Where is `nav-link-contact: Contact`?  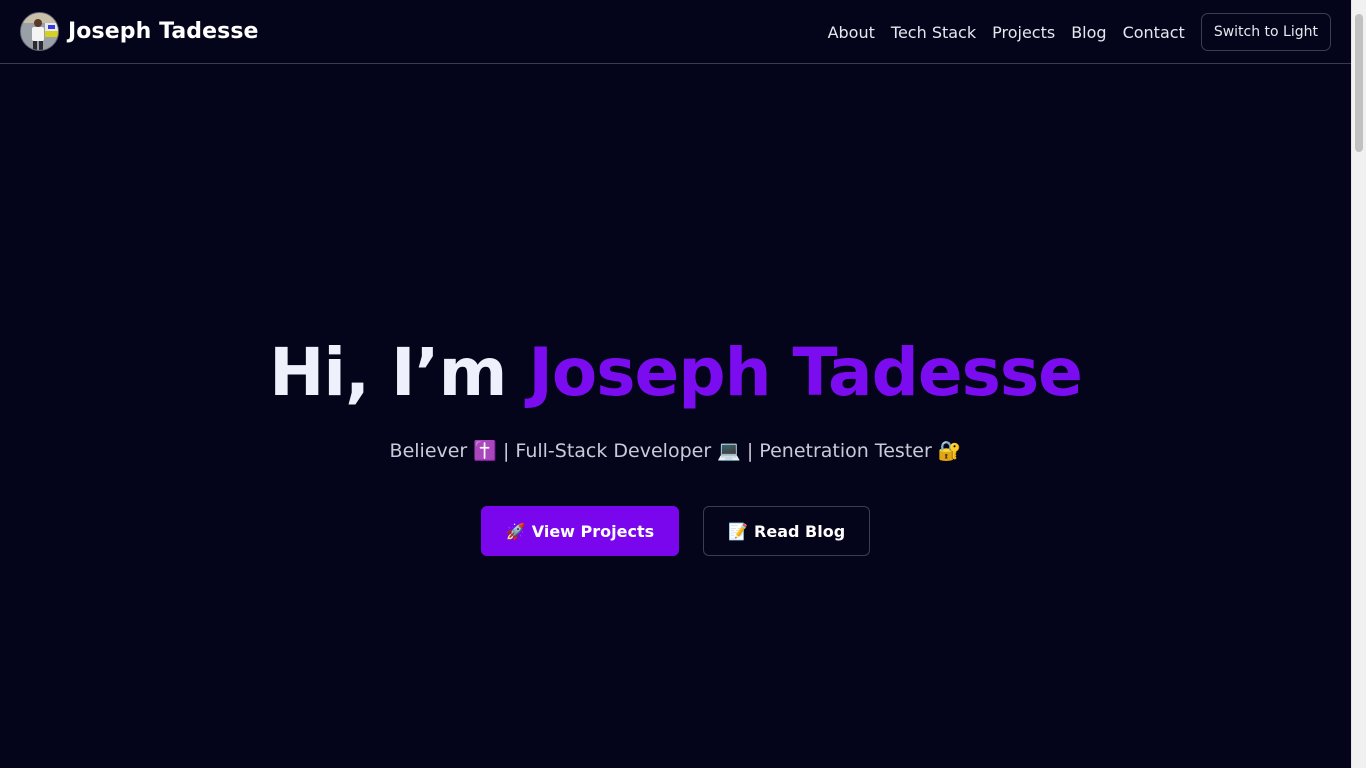 nav-link-contact: Contact is located at coordinates (1154, 32).